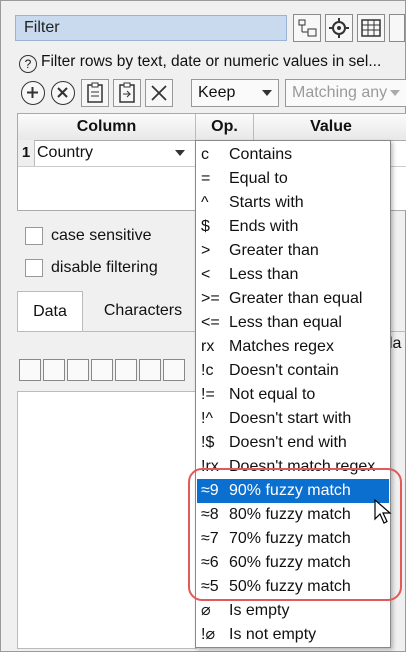  I want to click on help-icon: ?, so click(28, 64).